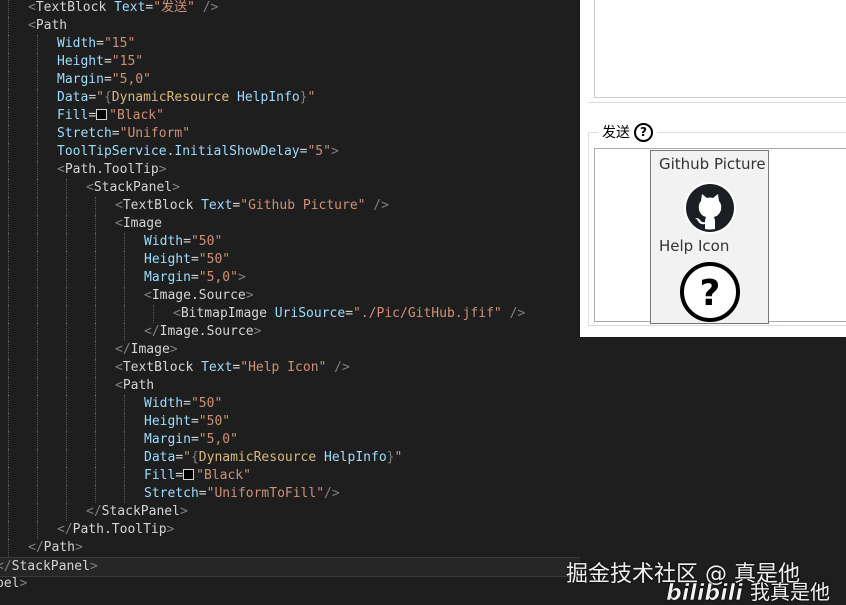 The height and width of the screenshot is (605, 846). Describe the element at coordinates (290, 8) in the screenshot. I see `code-line: <TextBlock Text="发送" />` at that location.